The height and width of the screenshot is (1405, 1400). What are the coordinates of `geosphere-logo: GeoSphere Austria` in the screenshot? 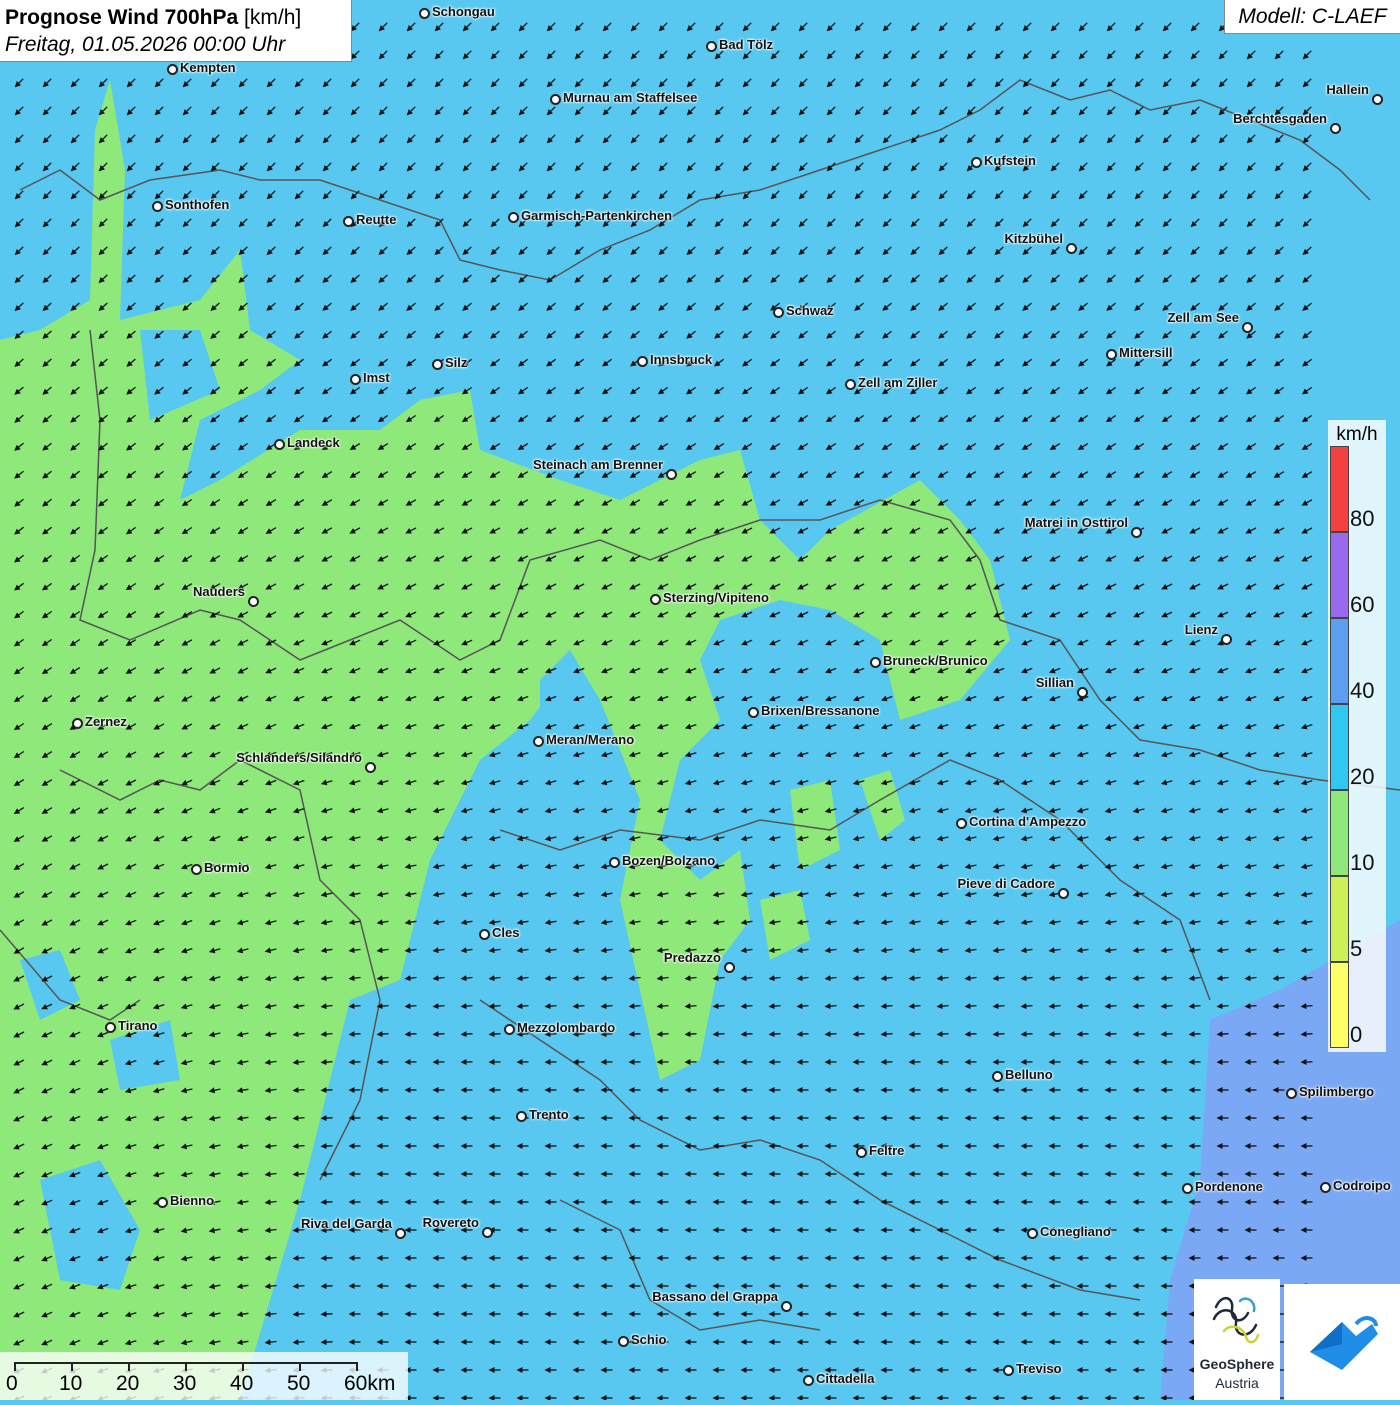 It's located at (1237, 1339).